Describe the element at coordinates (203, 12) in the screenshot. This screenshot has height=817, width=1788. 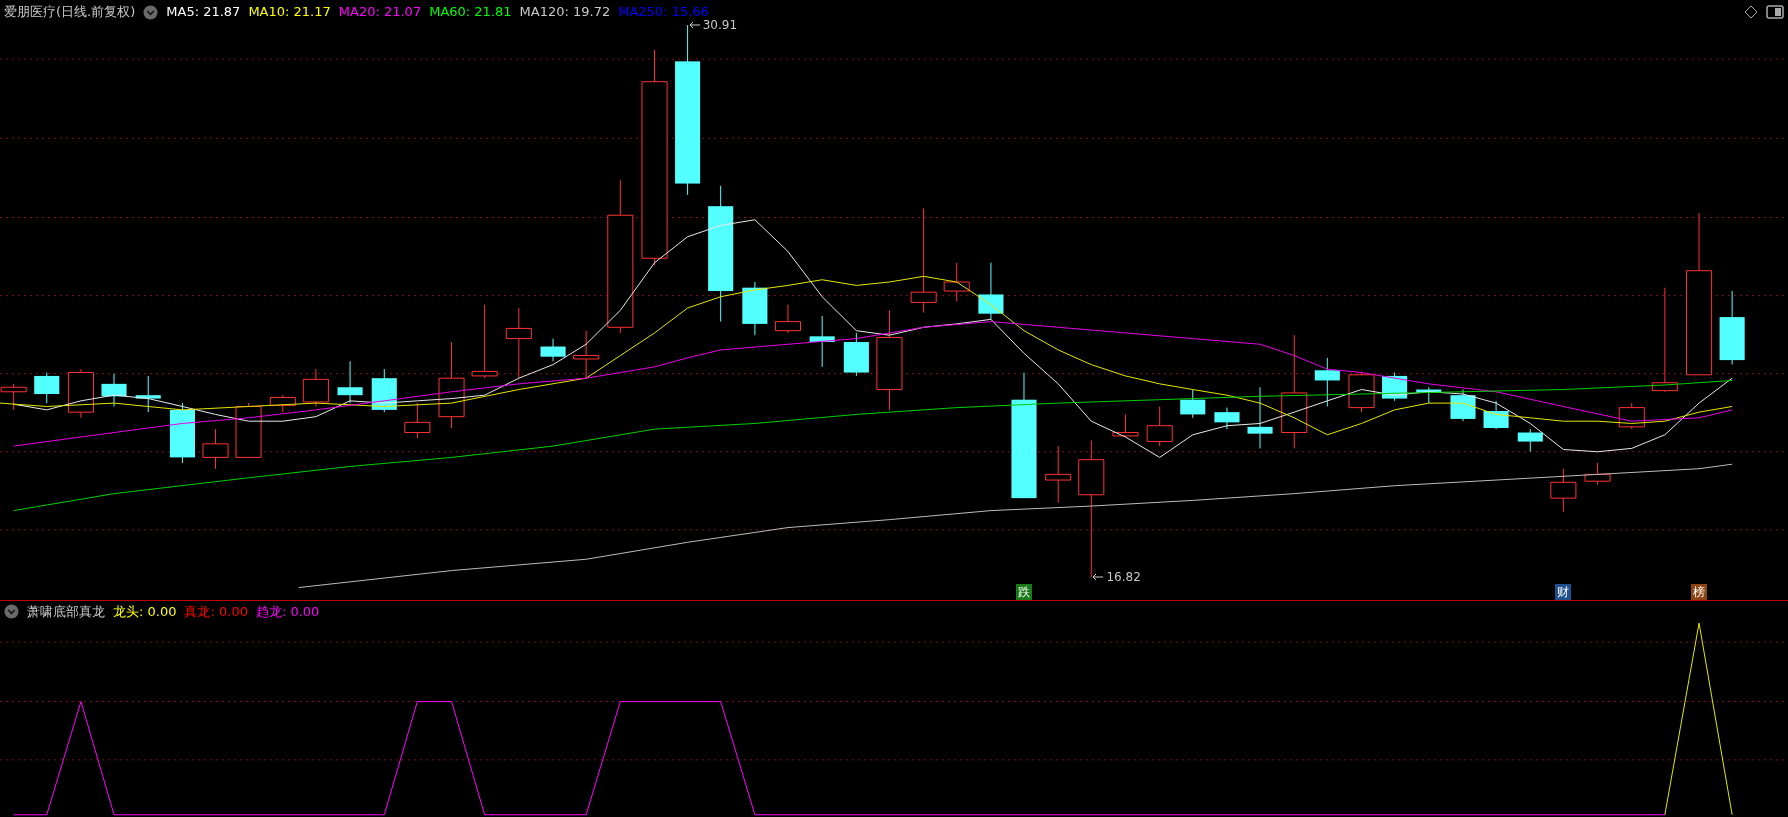
I see `ma-value: MA5: 21.87` at that location.